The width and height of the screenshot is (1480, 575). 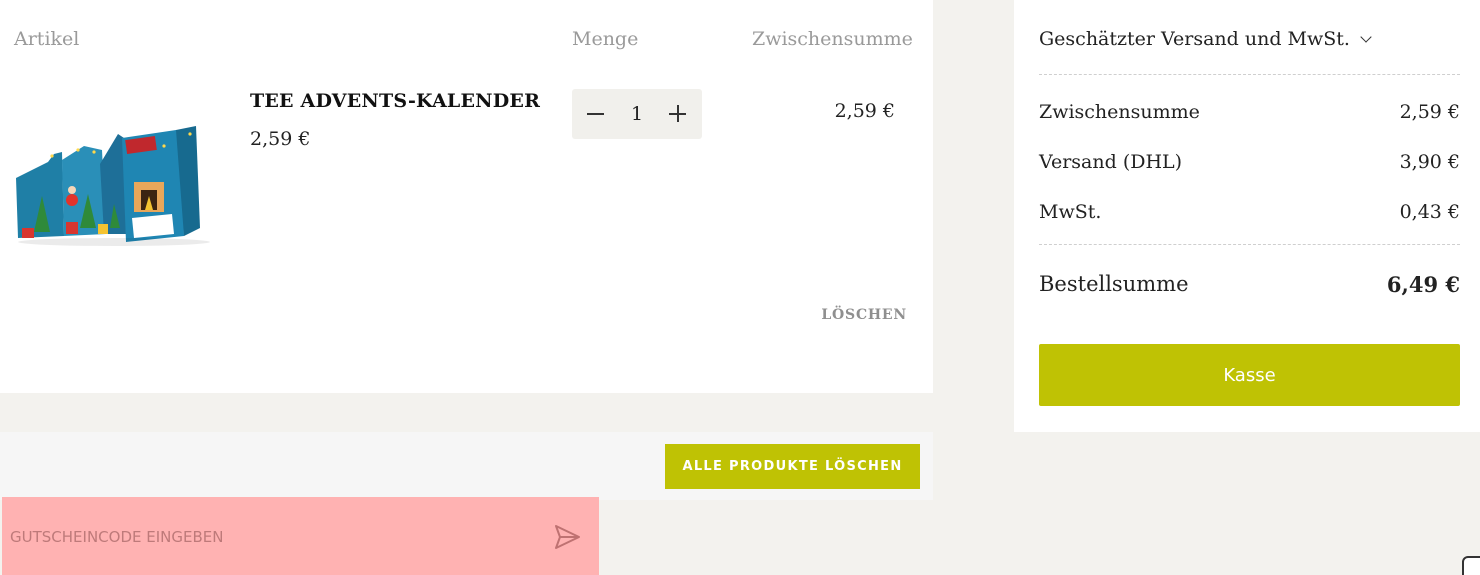 What do you see at coordinates (153, 226) in the screenshot?
I see `calendar-enjoy-sign` at bounding box center [153, 226].